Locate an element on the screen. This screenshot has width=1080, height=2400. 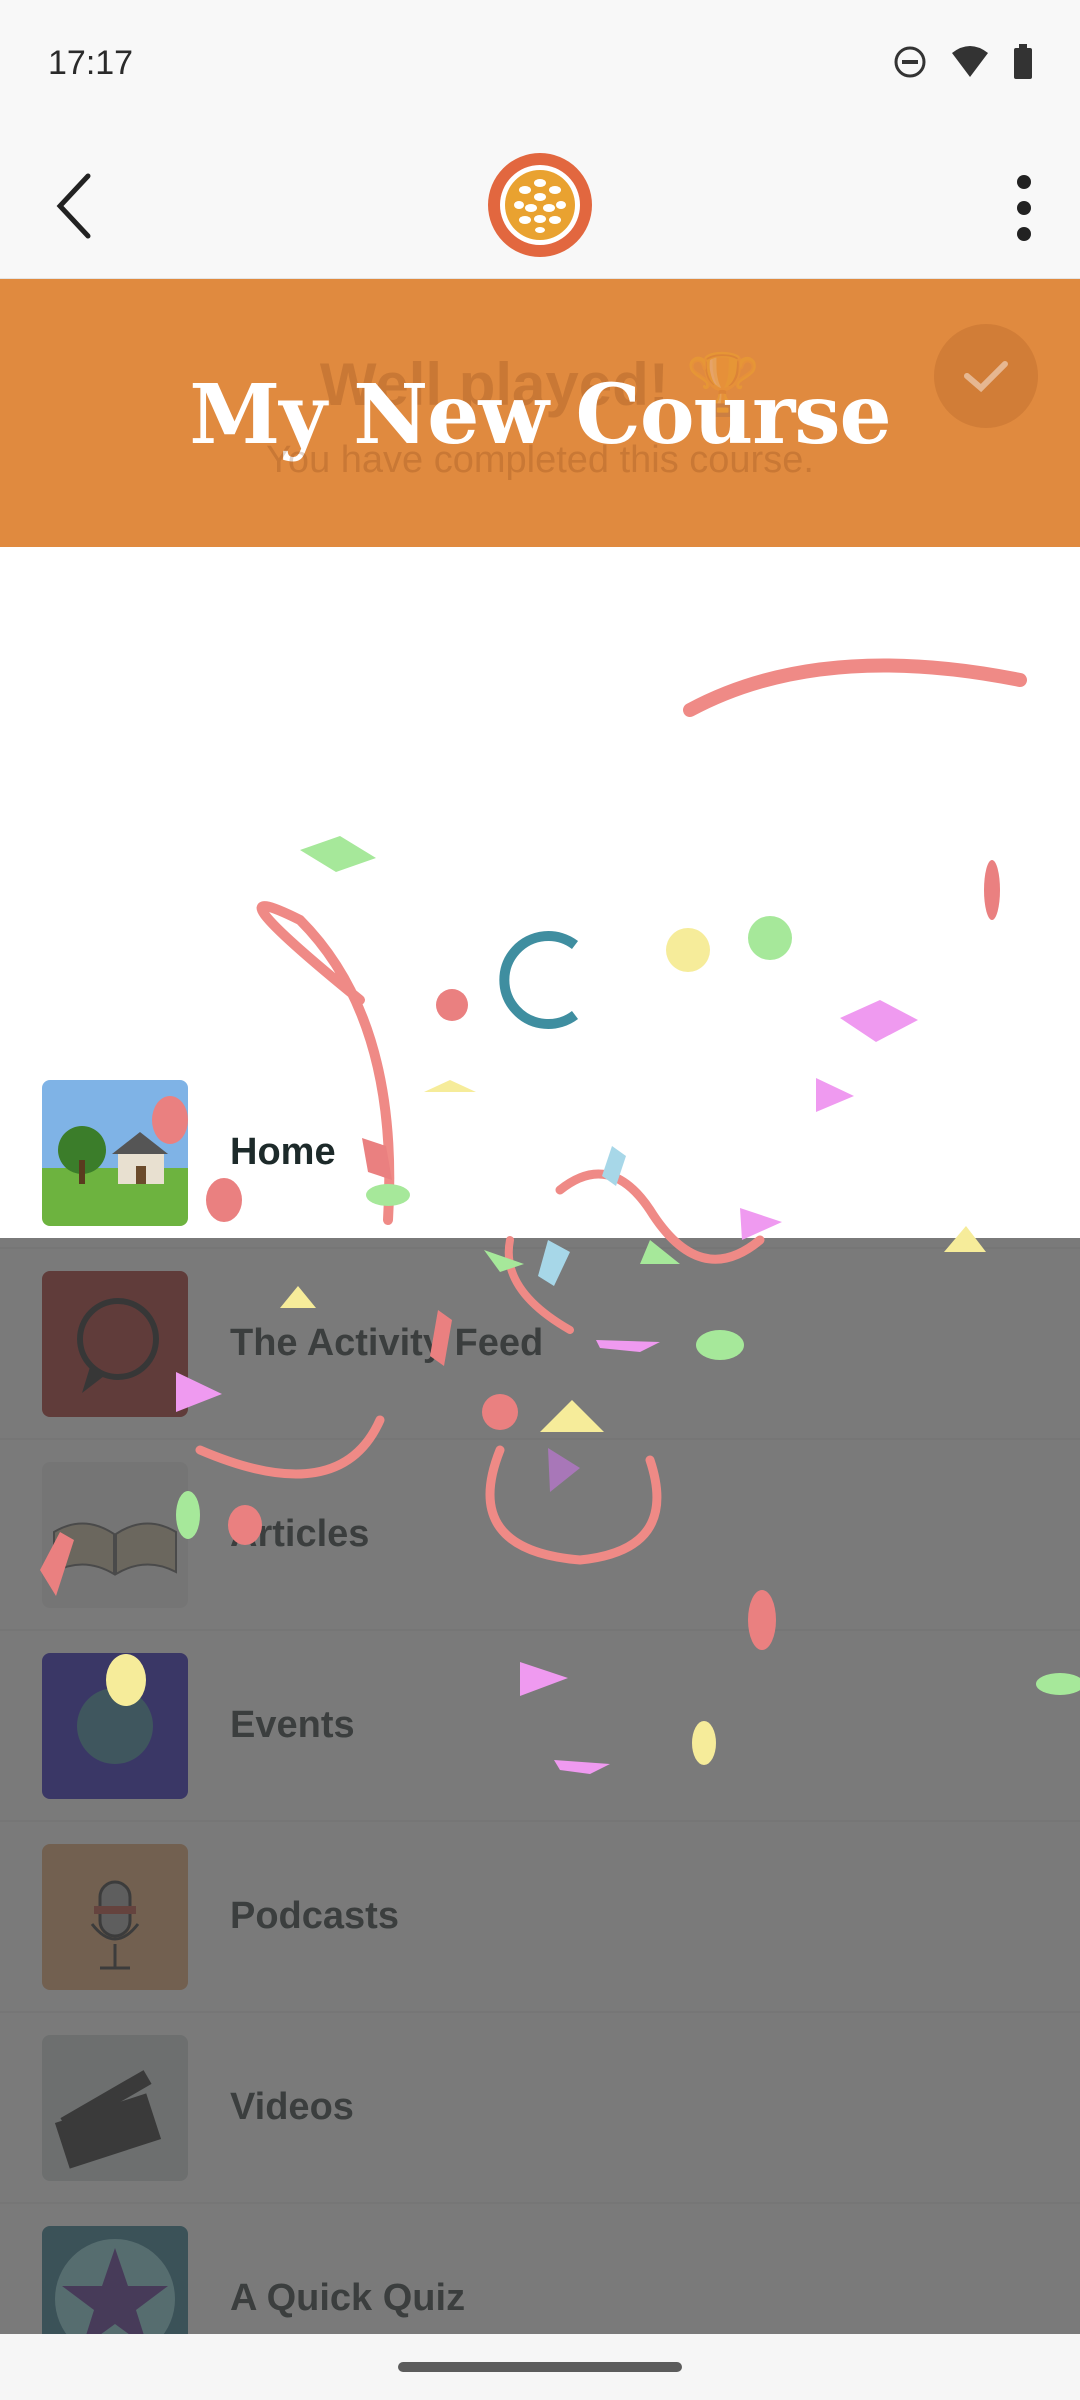
list-item-label: Podcasts is located at coordinates (314, 1916).